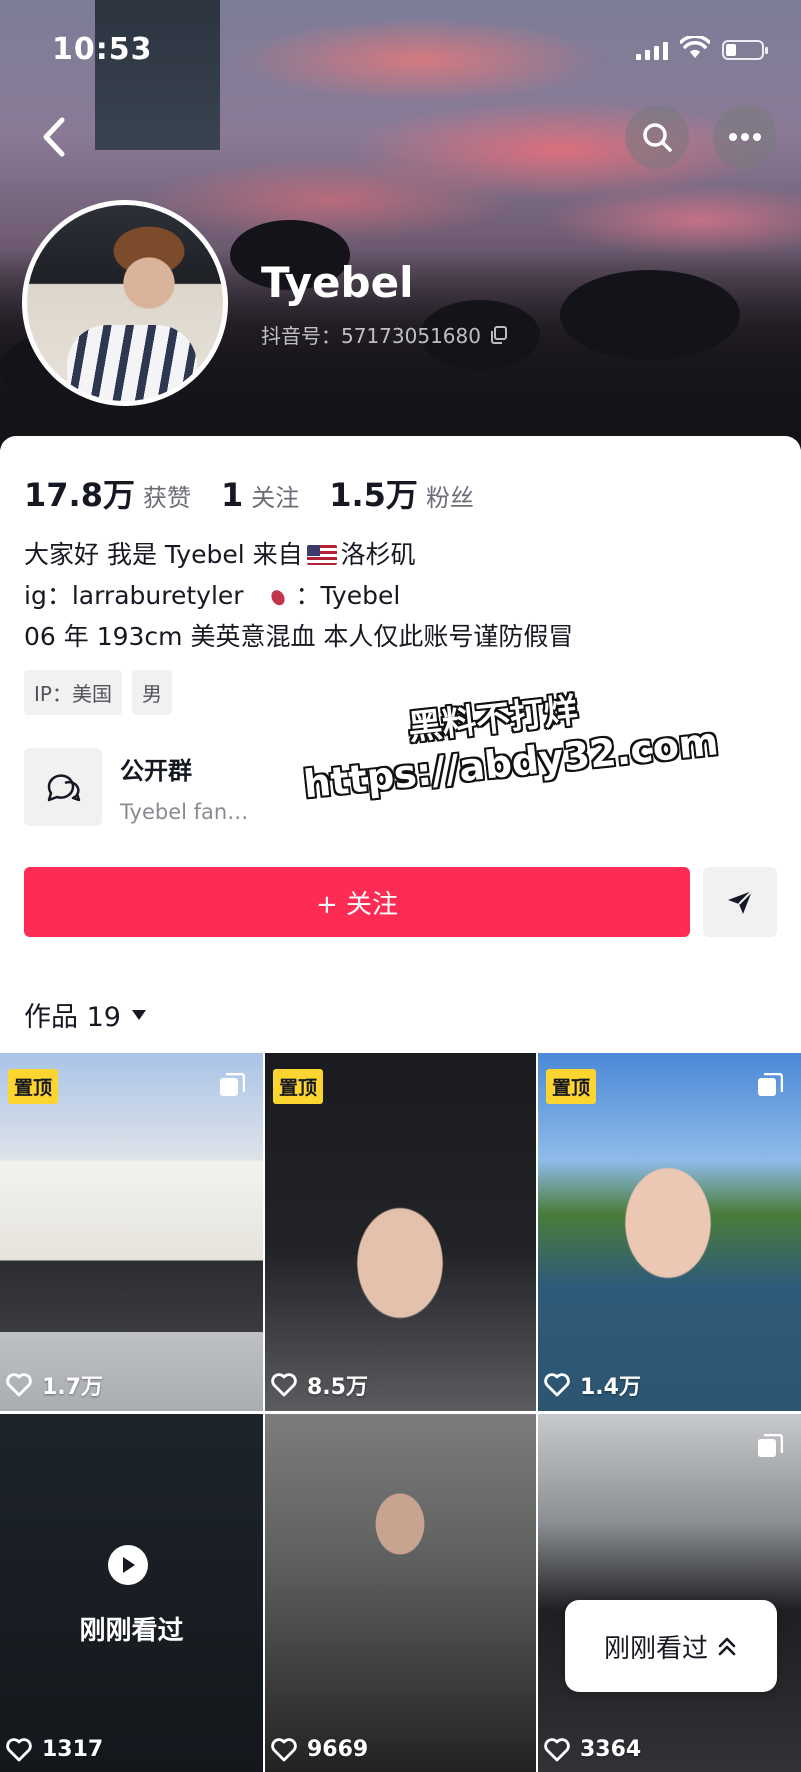 The image size is (801, 1772). Describe the element at coordinates (79, 495) in the screenshot. I see `likes-count: 17.8万` at that location.